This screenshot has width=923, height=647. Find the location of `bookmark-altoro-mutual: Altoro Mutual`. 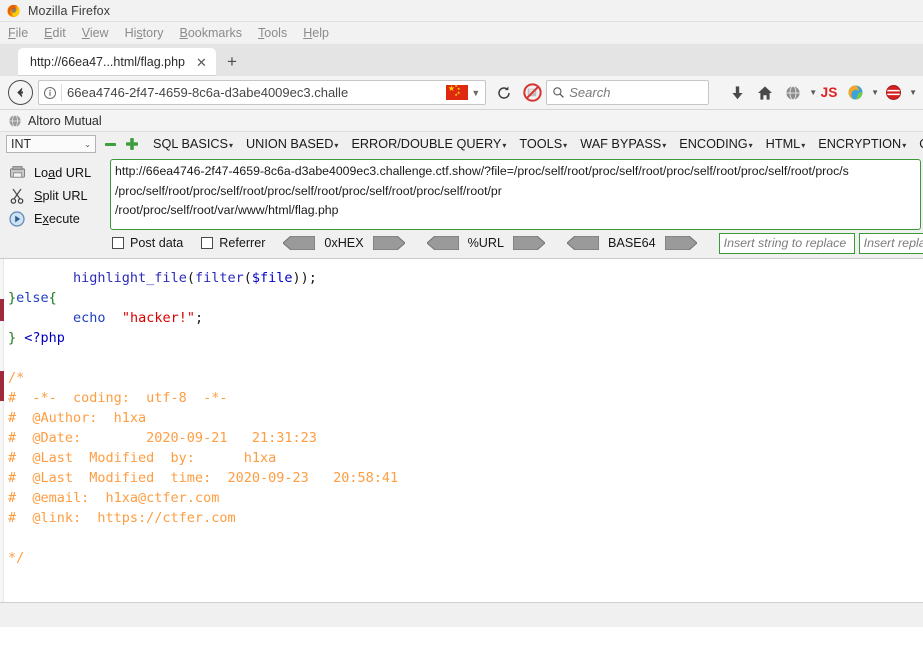

bookmark-altoro-mutual: Altoro Mutual is located at coordinates (55, 121).